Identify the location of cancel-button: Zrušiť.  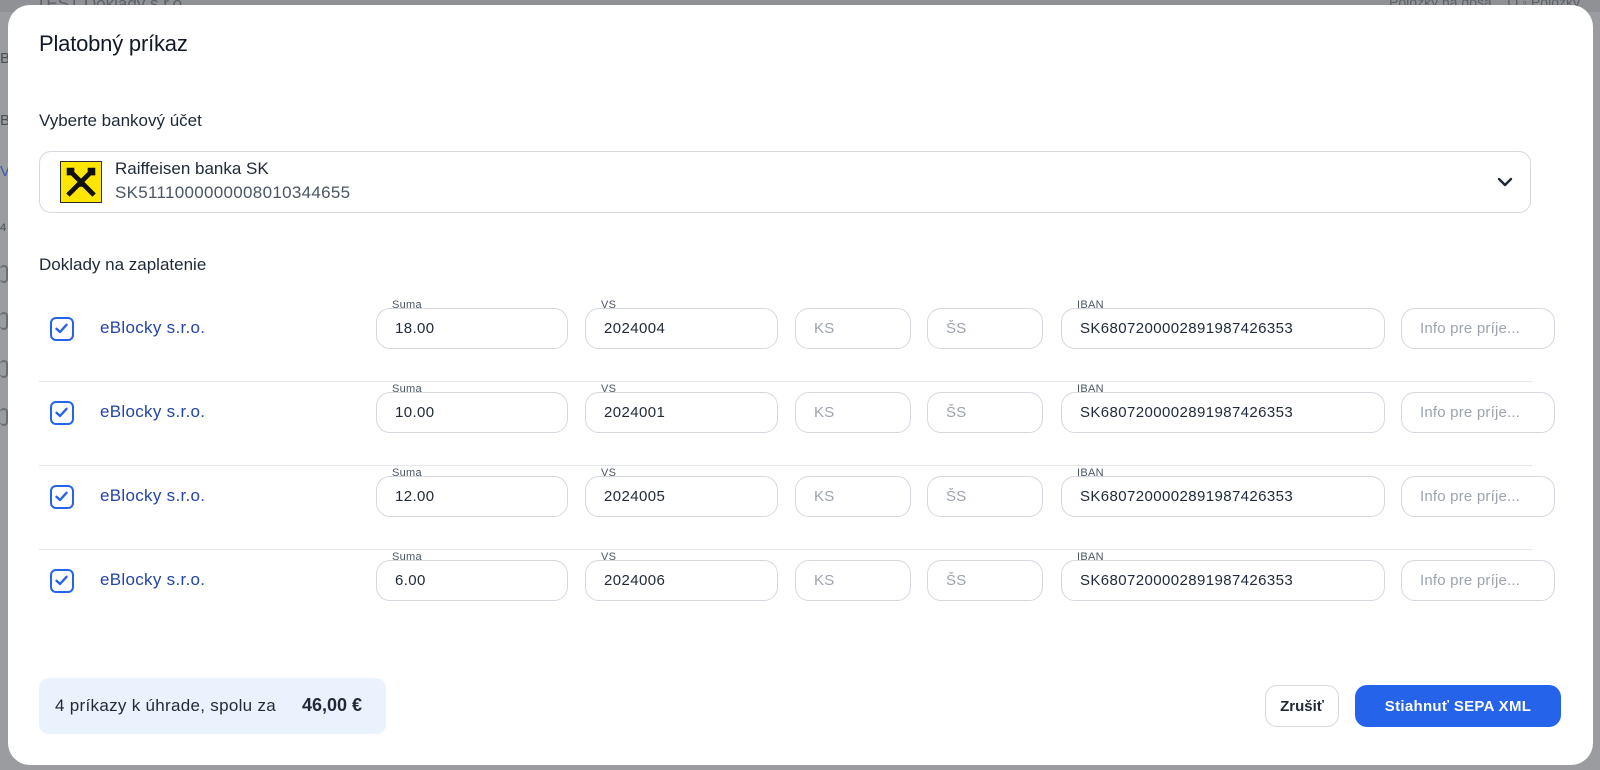
(1302, 706).